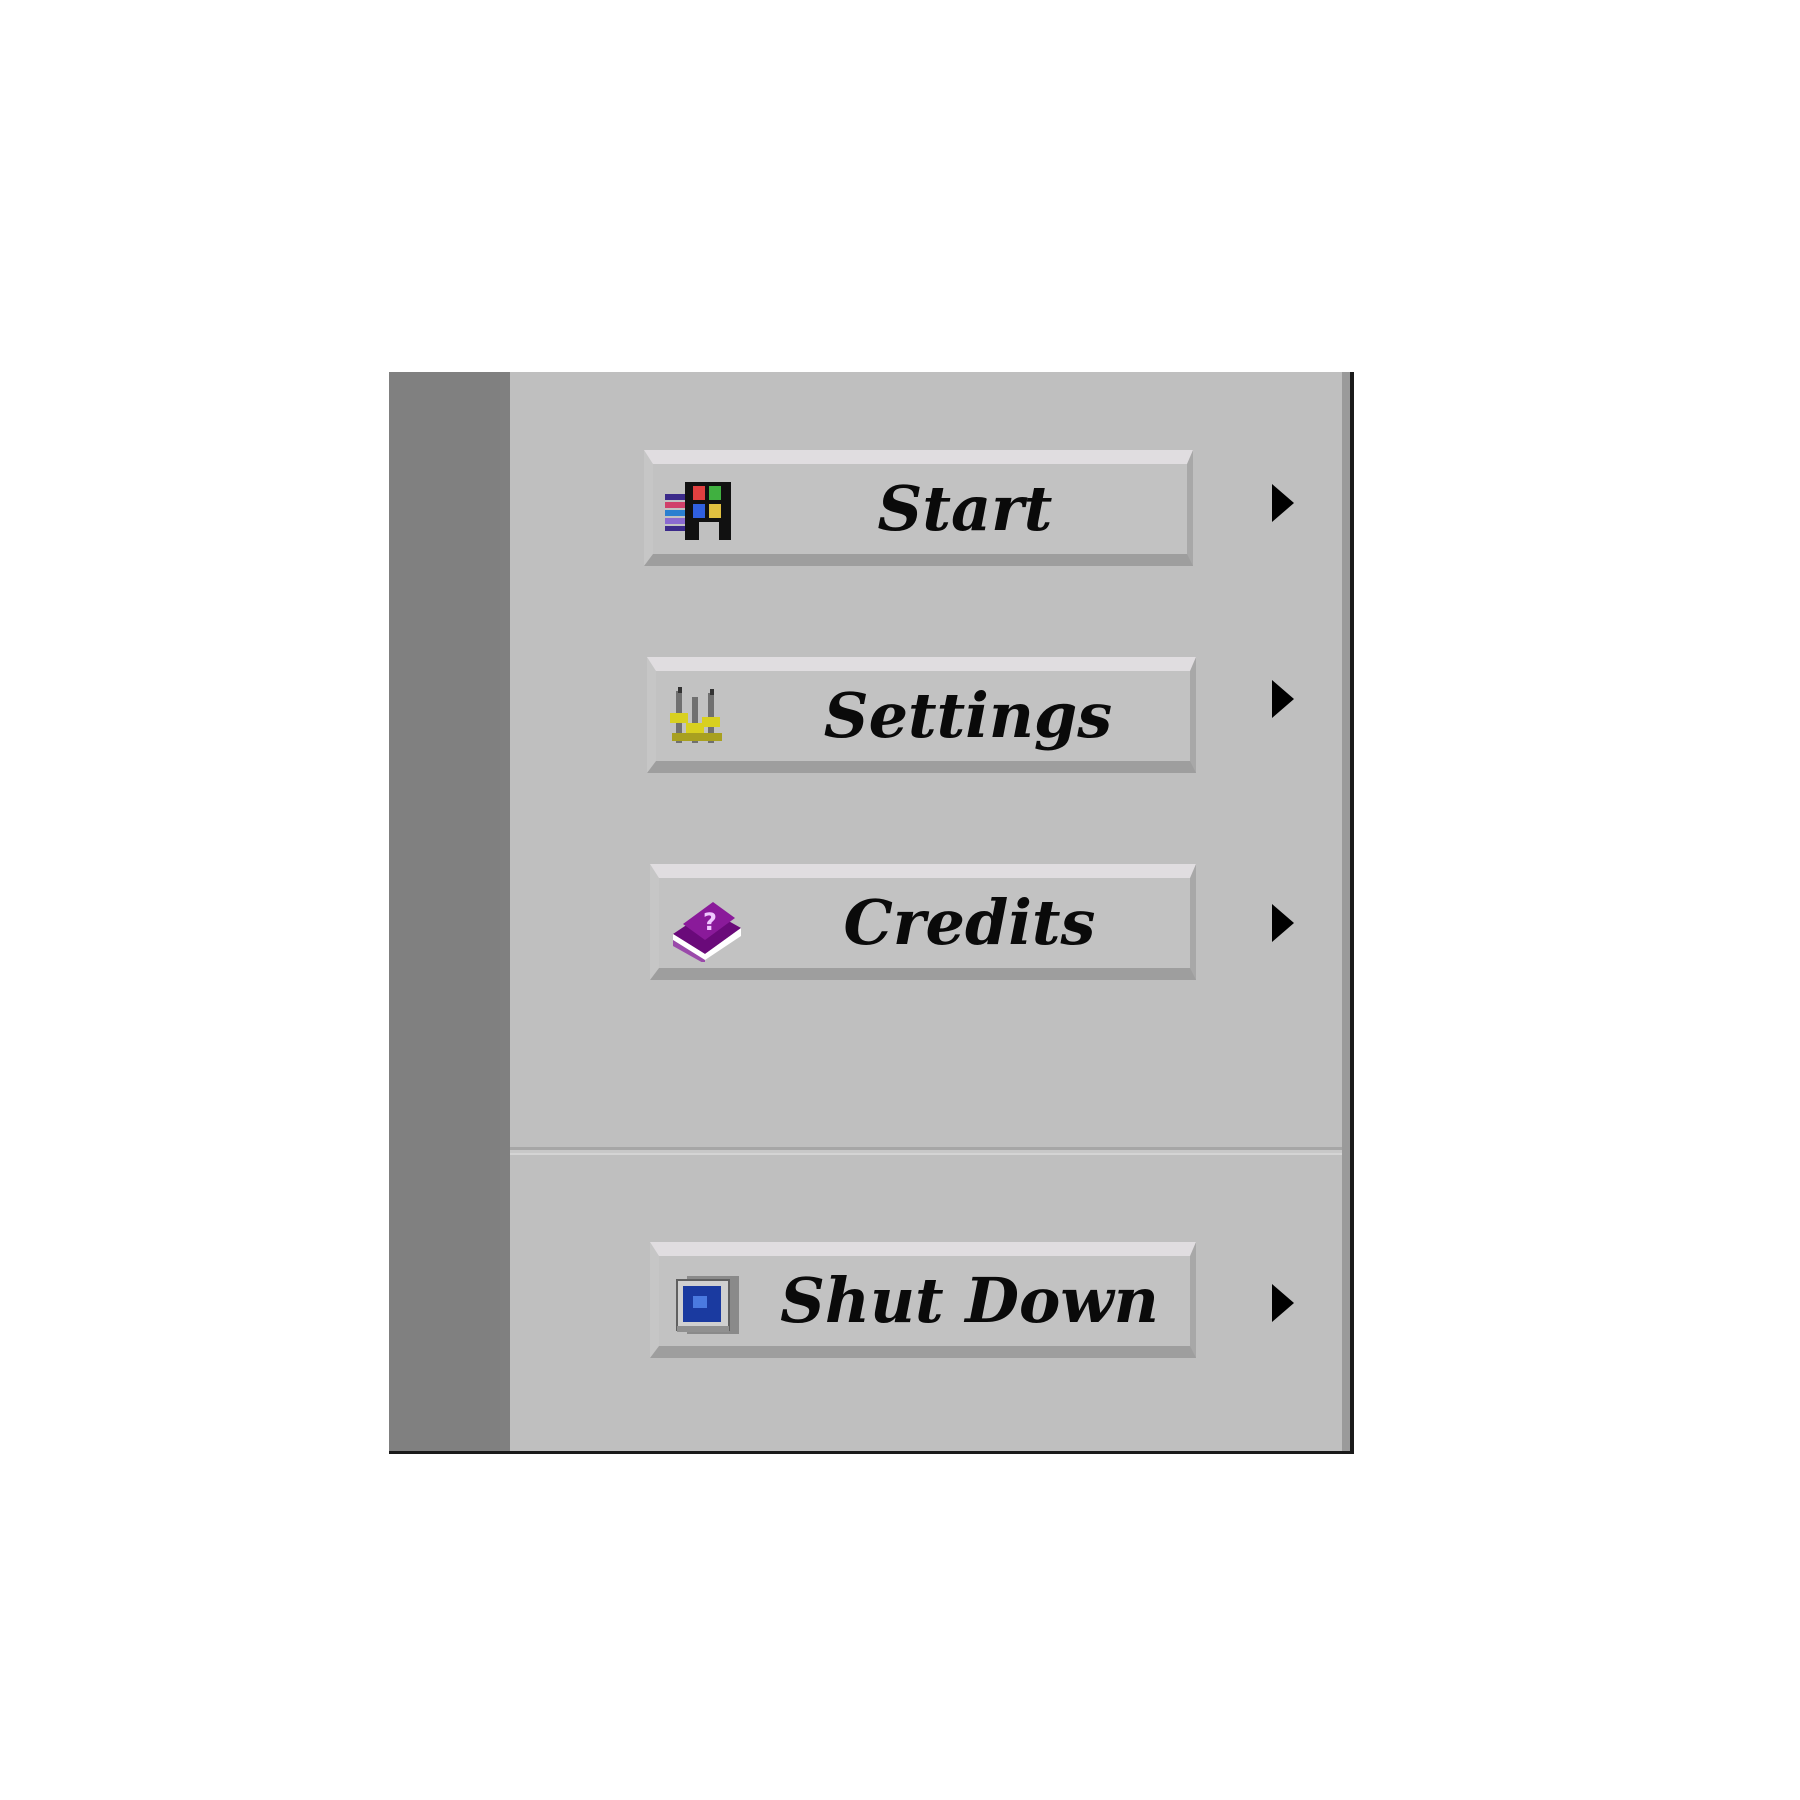 This screenshot has width=1800, height=1800. I want to click on menu-side-strip, so click(449, 911).